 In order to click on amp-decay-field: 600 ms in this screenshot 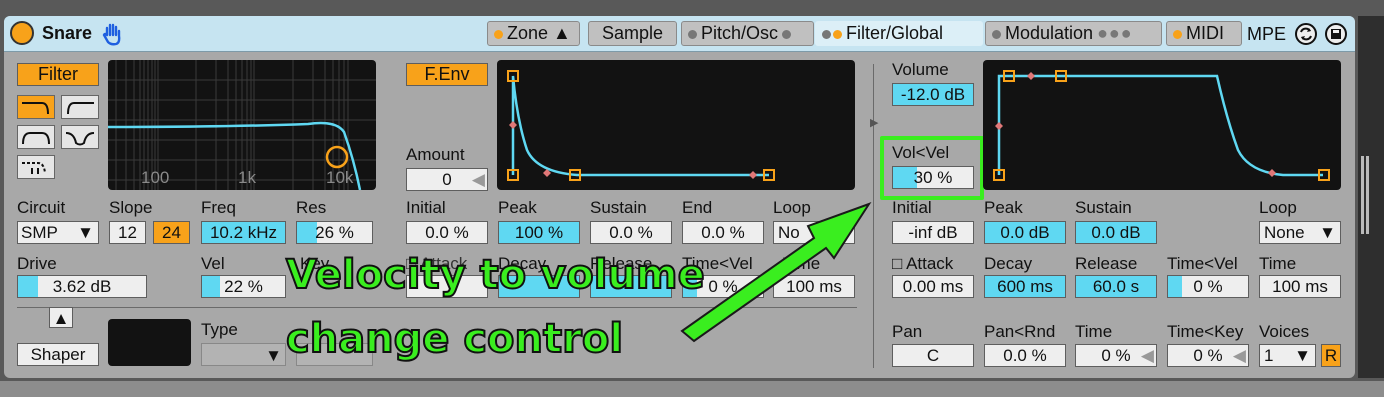, I will do `click(1025, 286)`.